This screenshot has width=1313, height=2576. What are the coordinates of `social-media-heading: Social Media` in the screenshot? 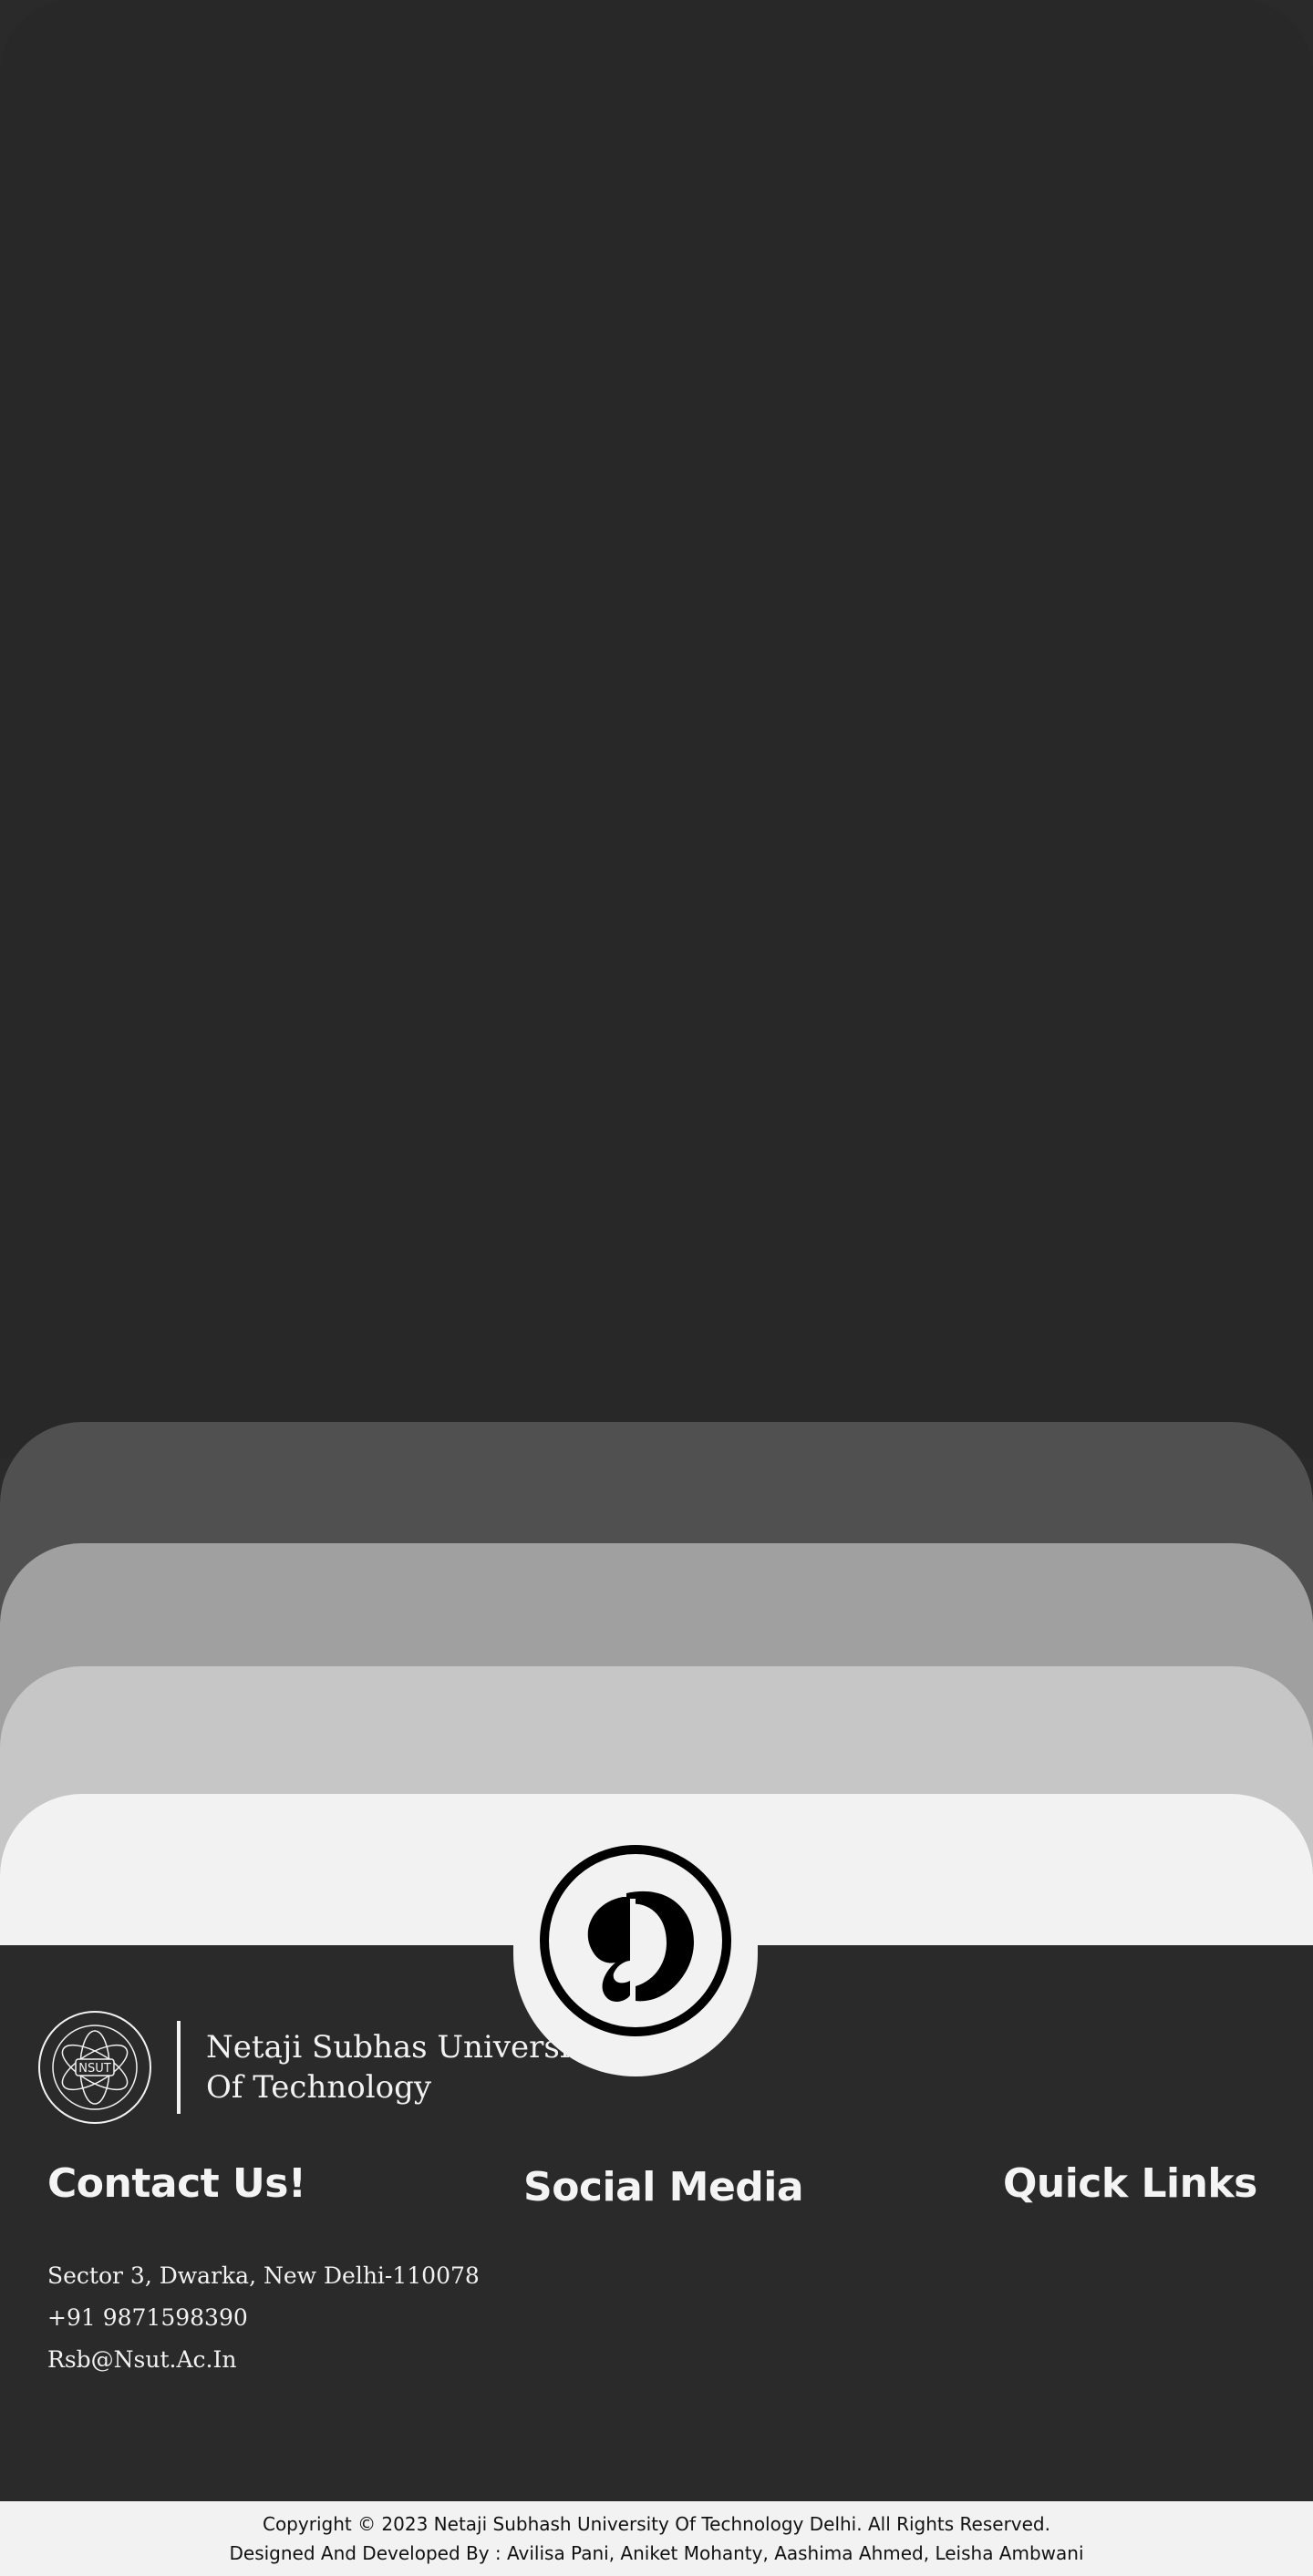 It's located at (663, 2187).